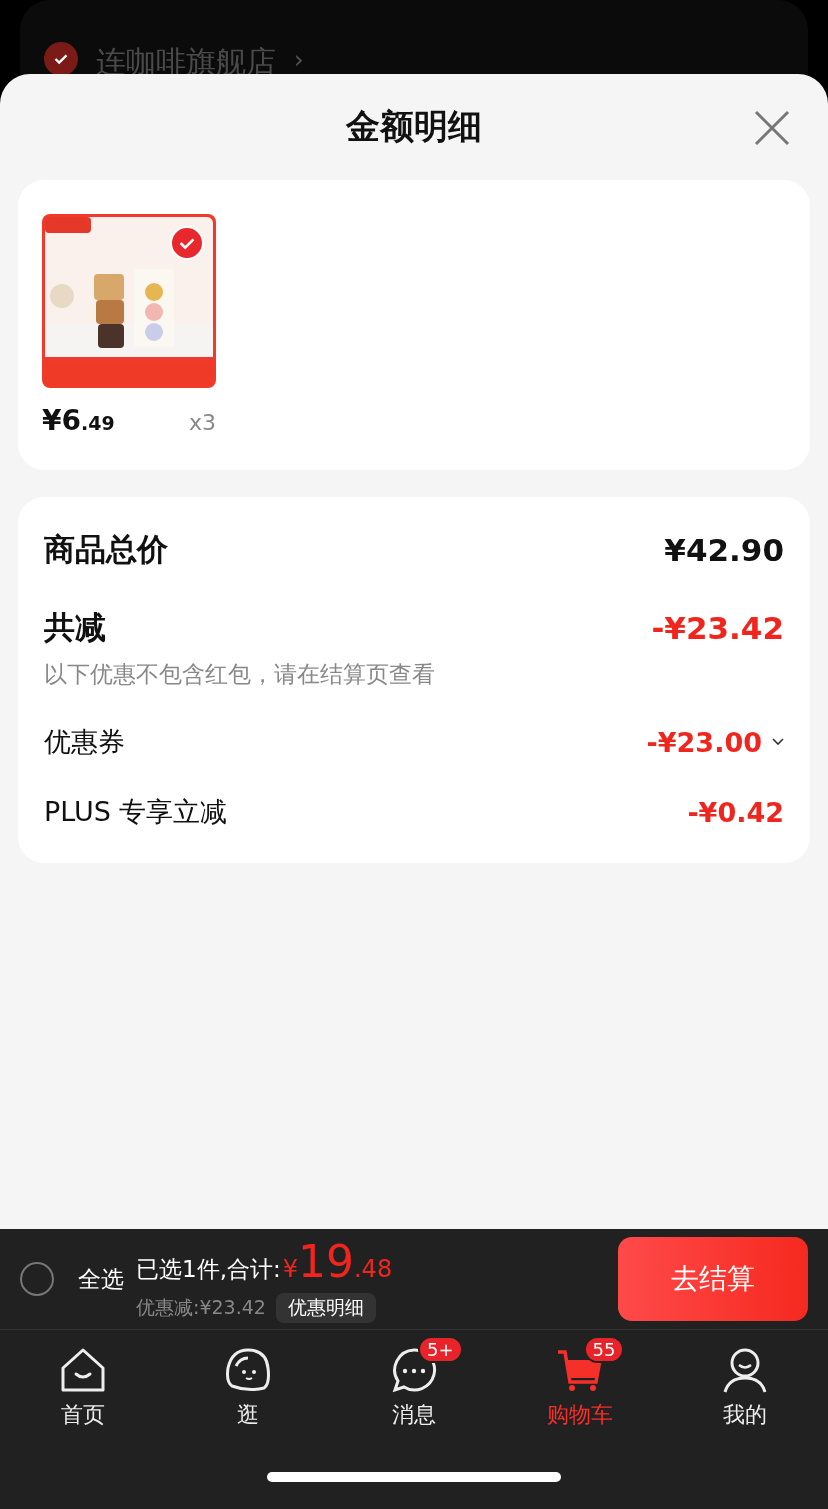 Image resolution: width=828 pixels, height=1509 pixels. I want to click on close-icon, so click(772, 128).